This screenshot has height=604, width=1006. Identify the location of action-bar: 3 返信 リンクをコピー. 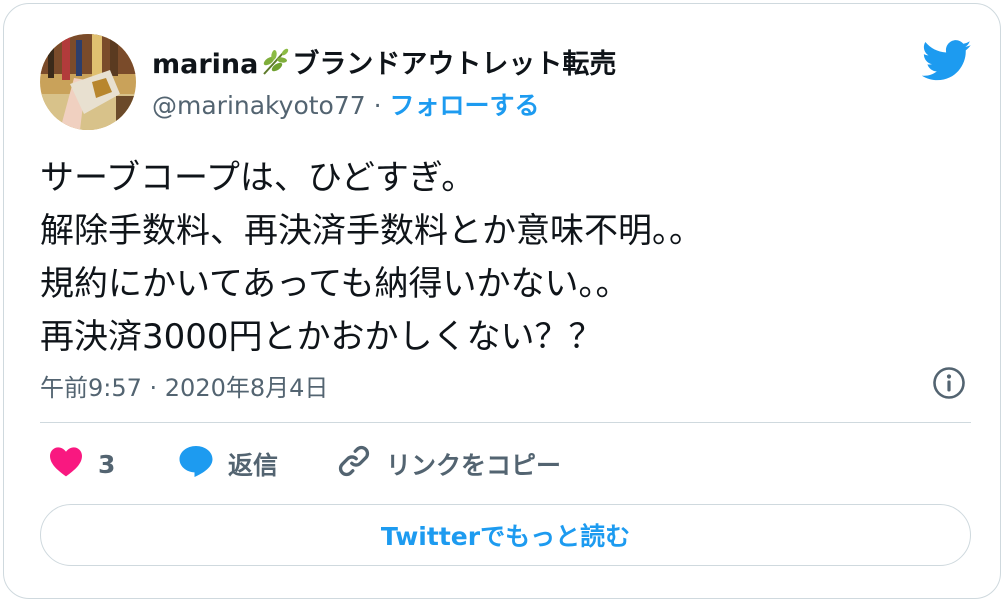
(505, 464).